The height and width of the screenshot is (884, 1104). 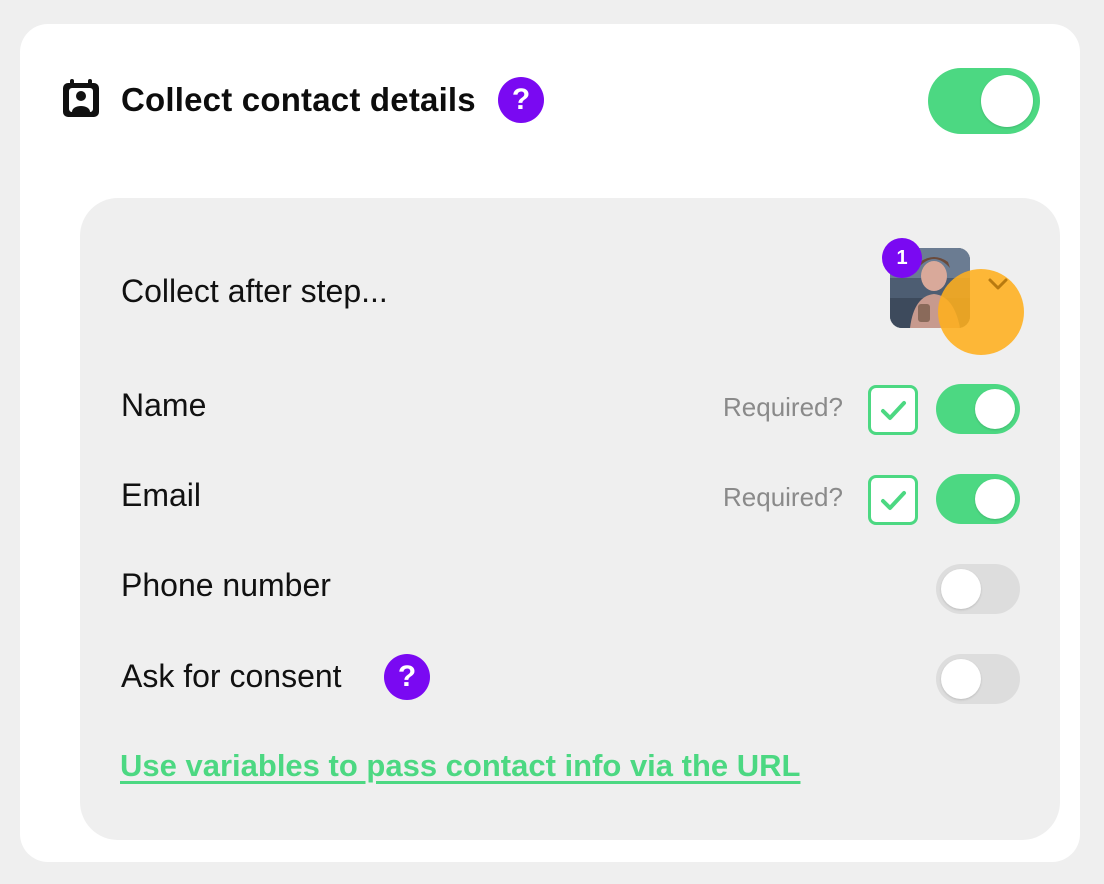 I want to click on field-label-email: Email, so click(x=161, y=495).